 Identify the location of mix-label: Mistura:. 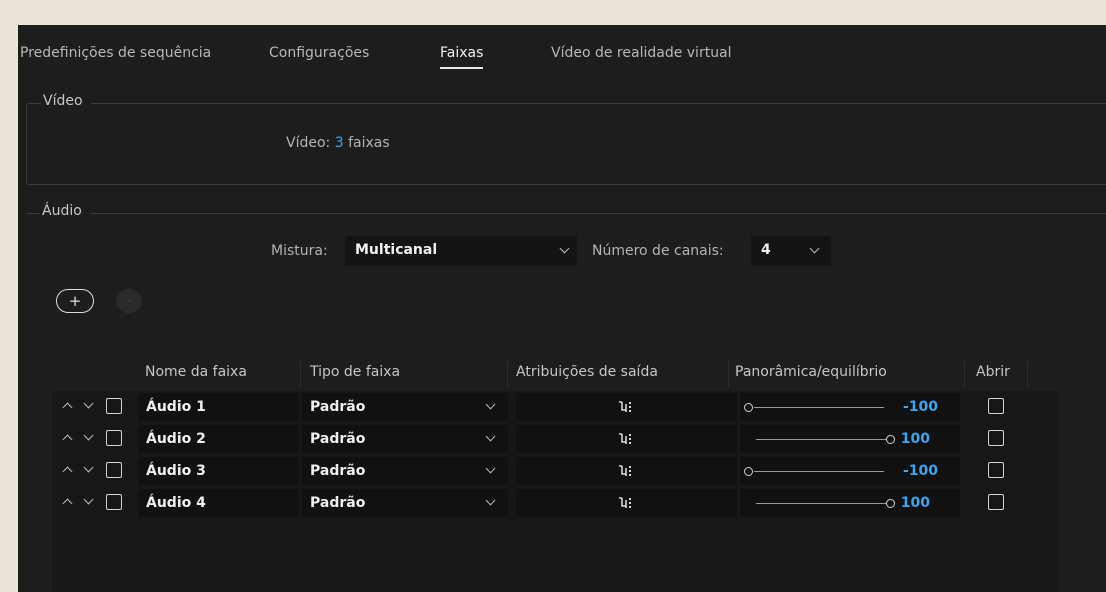
(299, 251).